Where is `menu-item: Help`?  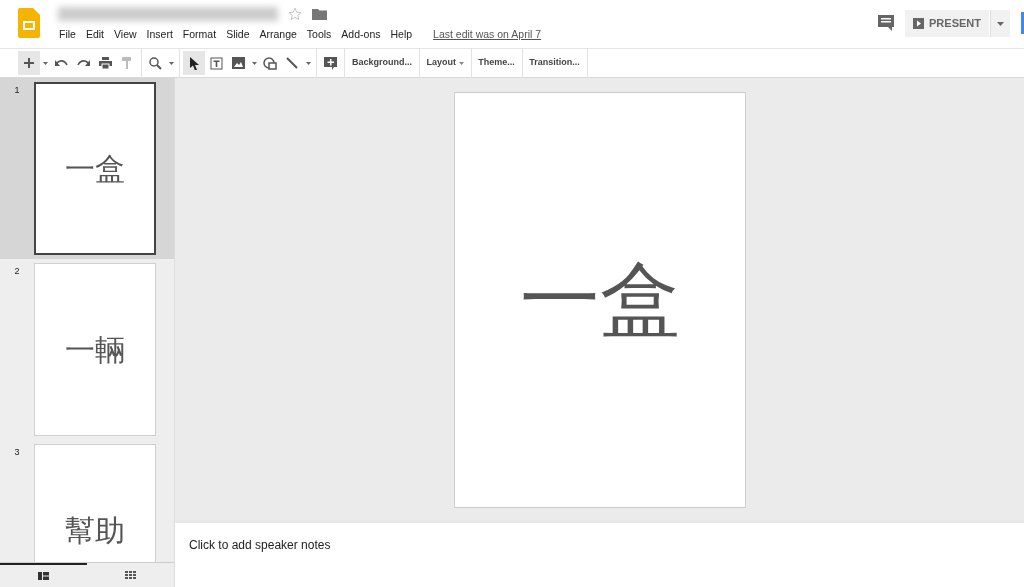
menu-item: Help is located at coordinates (401, 35).